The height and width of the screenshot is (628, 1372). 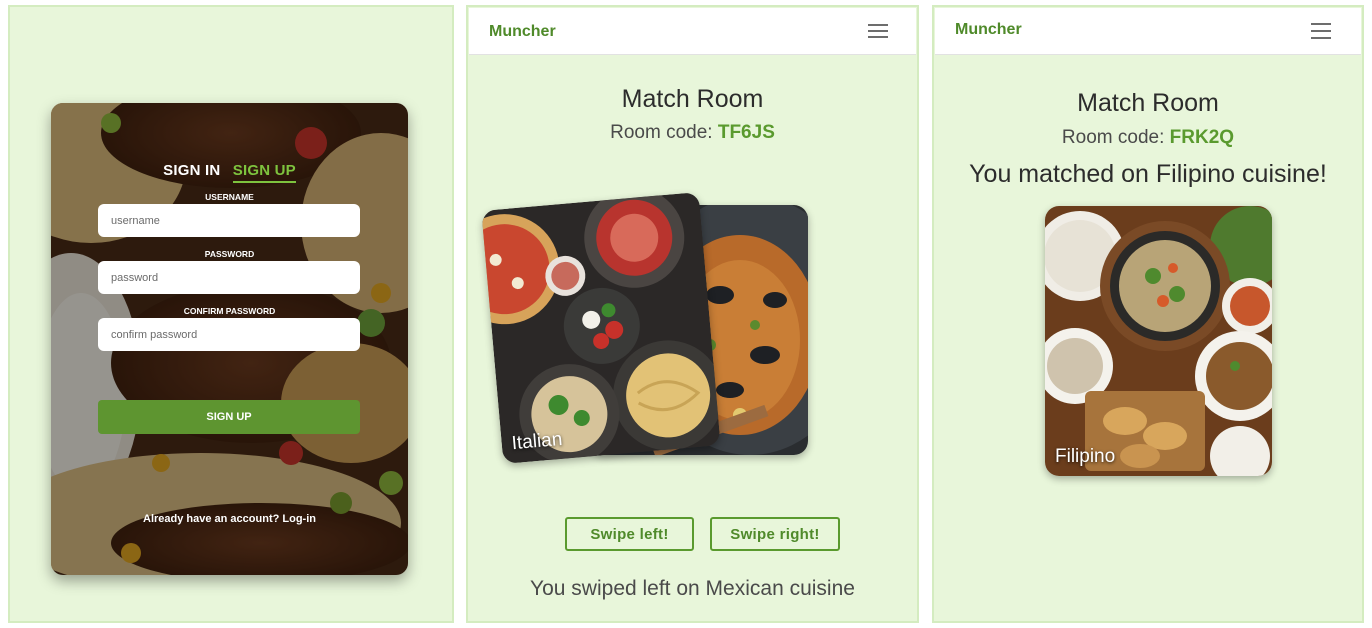 What do you see at coordinates (746, 132) in the screenshot?
I see `room-code: TF6JS` at bounding box center [746, 132].